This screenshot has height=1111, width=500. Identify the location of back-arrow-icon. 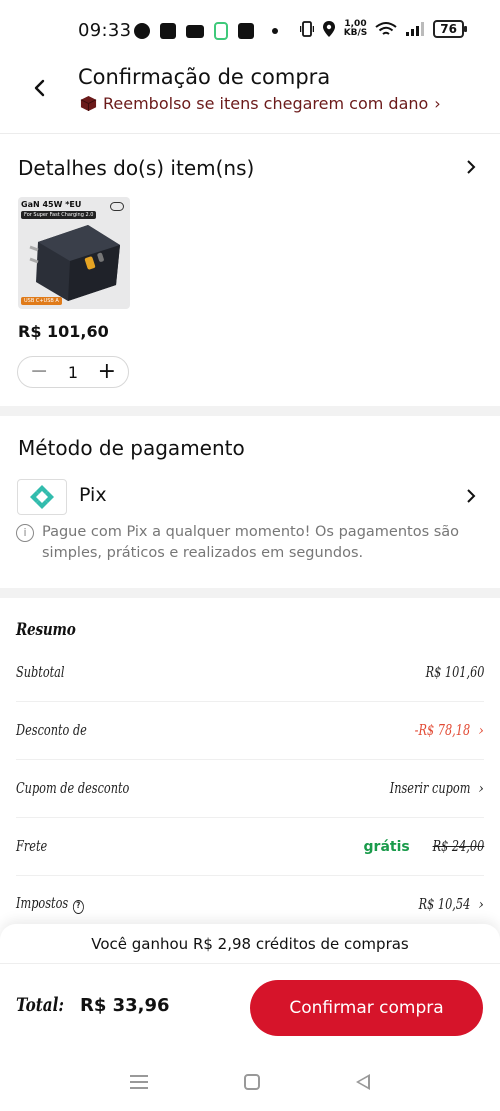
(40, 88).